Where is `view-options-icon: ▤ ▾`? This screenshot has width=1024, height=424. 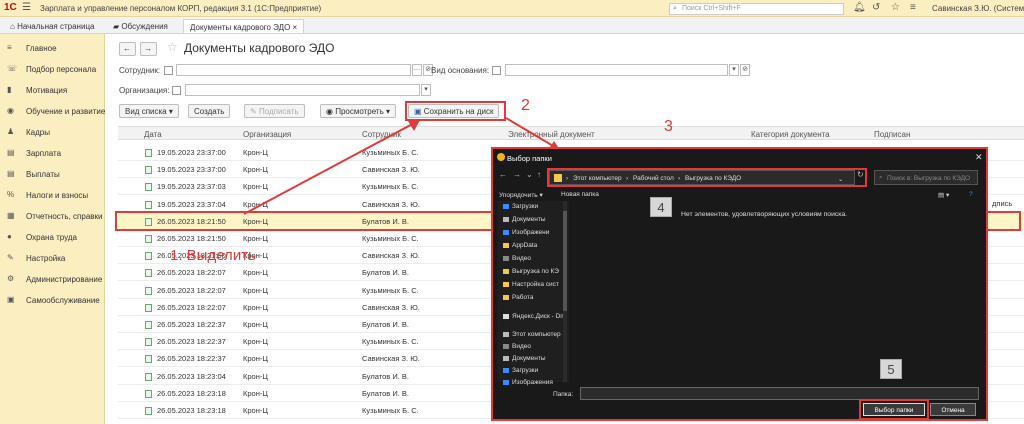 view-options-icon: ▤ ▾ is located at coordinates (943, 195).